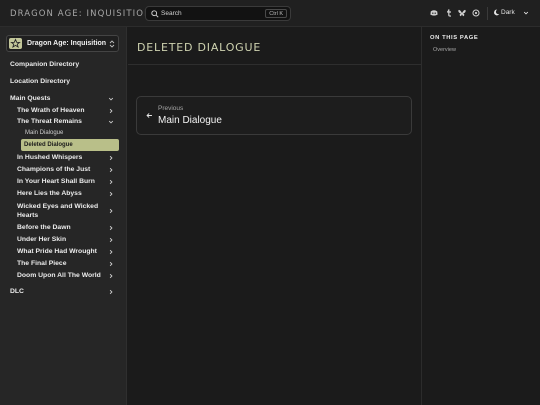 Image resolution: width=540 pixels, height=405 pixels. I want to click on sidebar-item-champions-of-the-just: Champions of the Just, so click(53, 169).